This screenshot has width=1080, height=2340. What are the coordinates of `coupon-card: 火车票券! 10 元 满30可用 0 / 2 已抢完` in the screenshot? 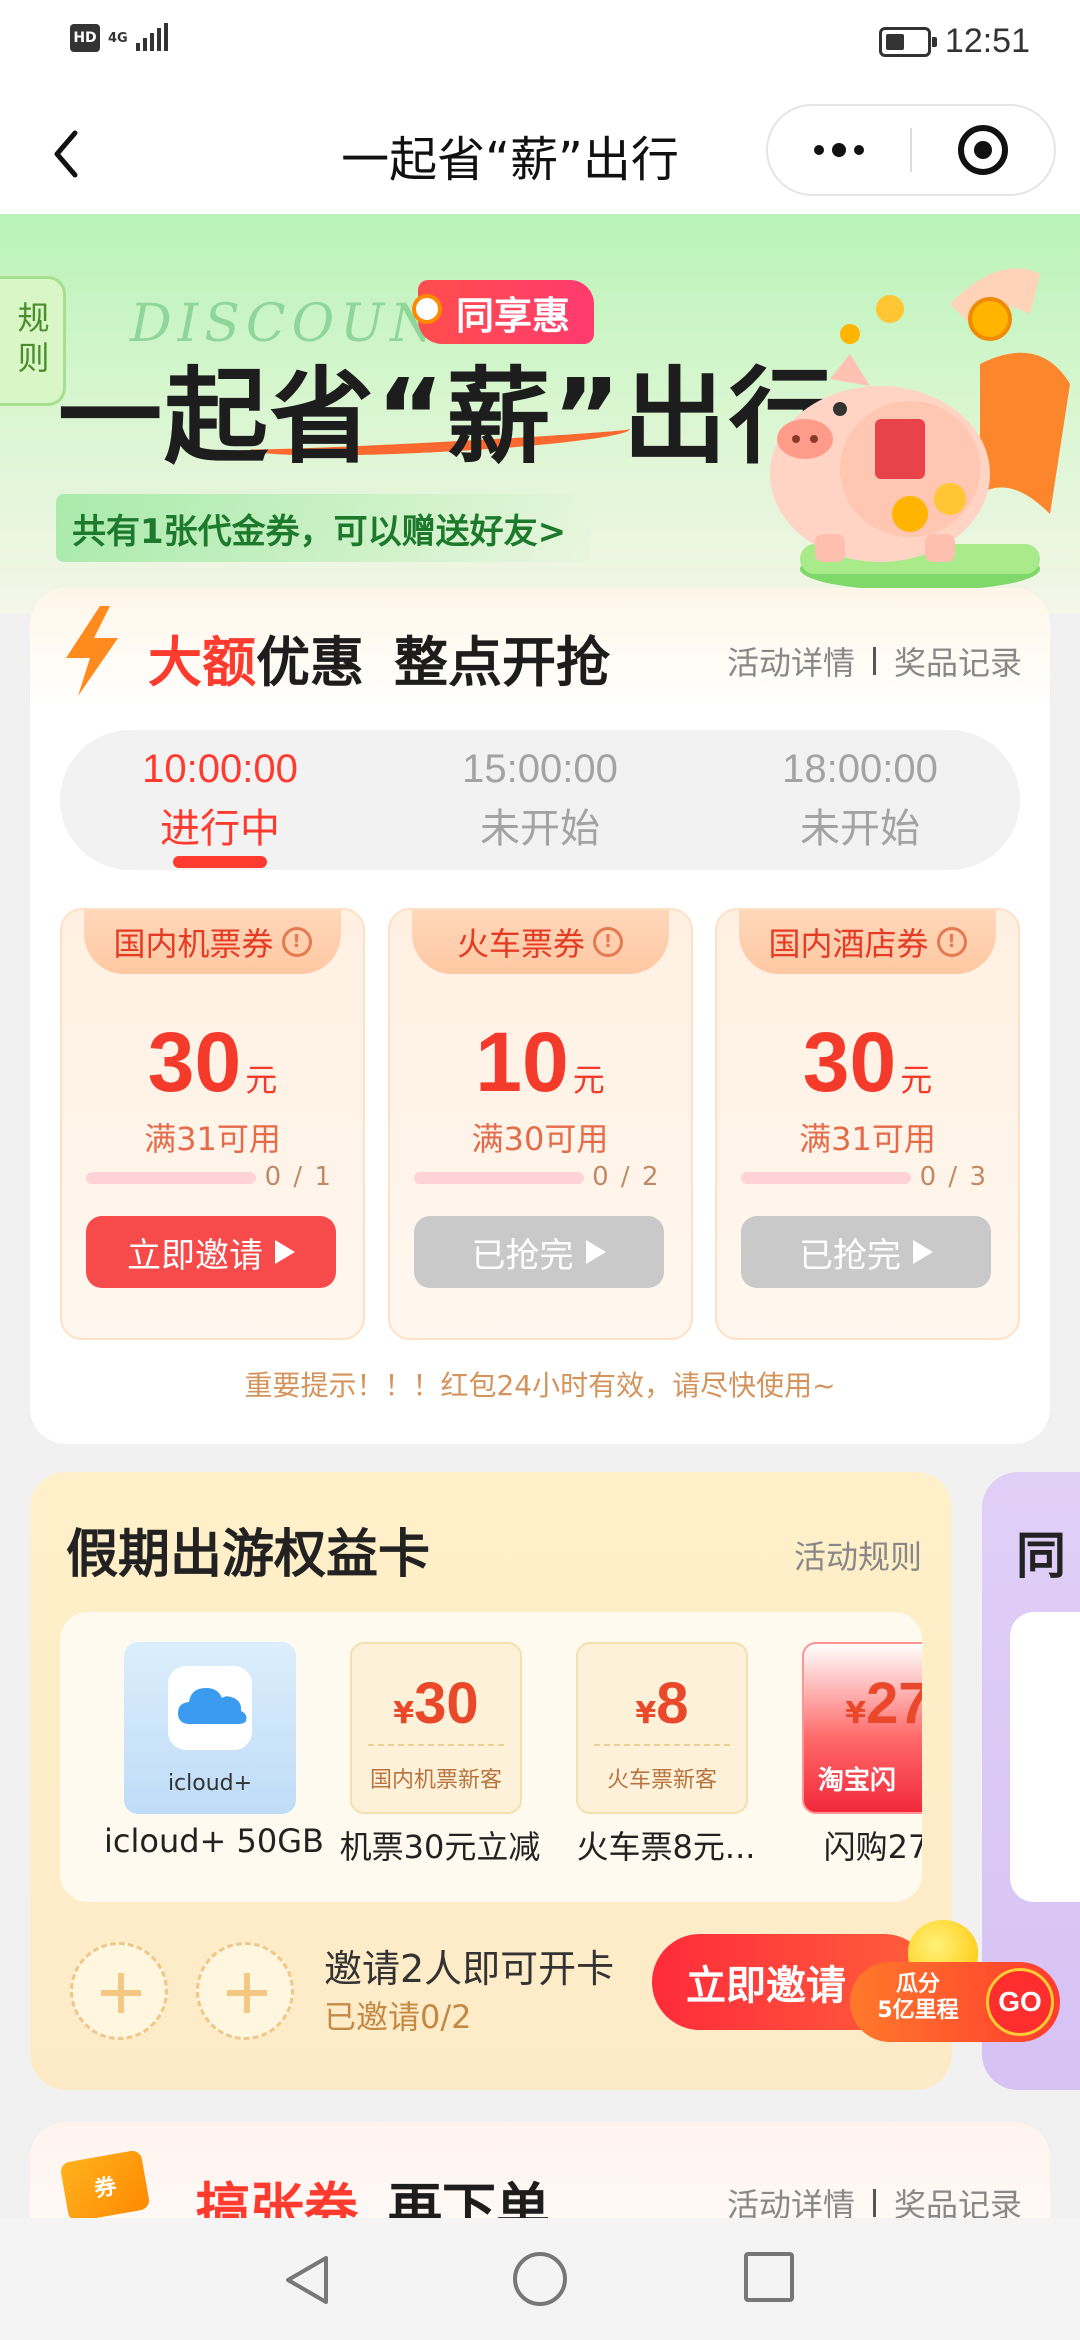 It's located at (540, 1124).